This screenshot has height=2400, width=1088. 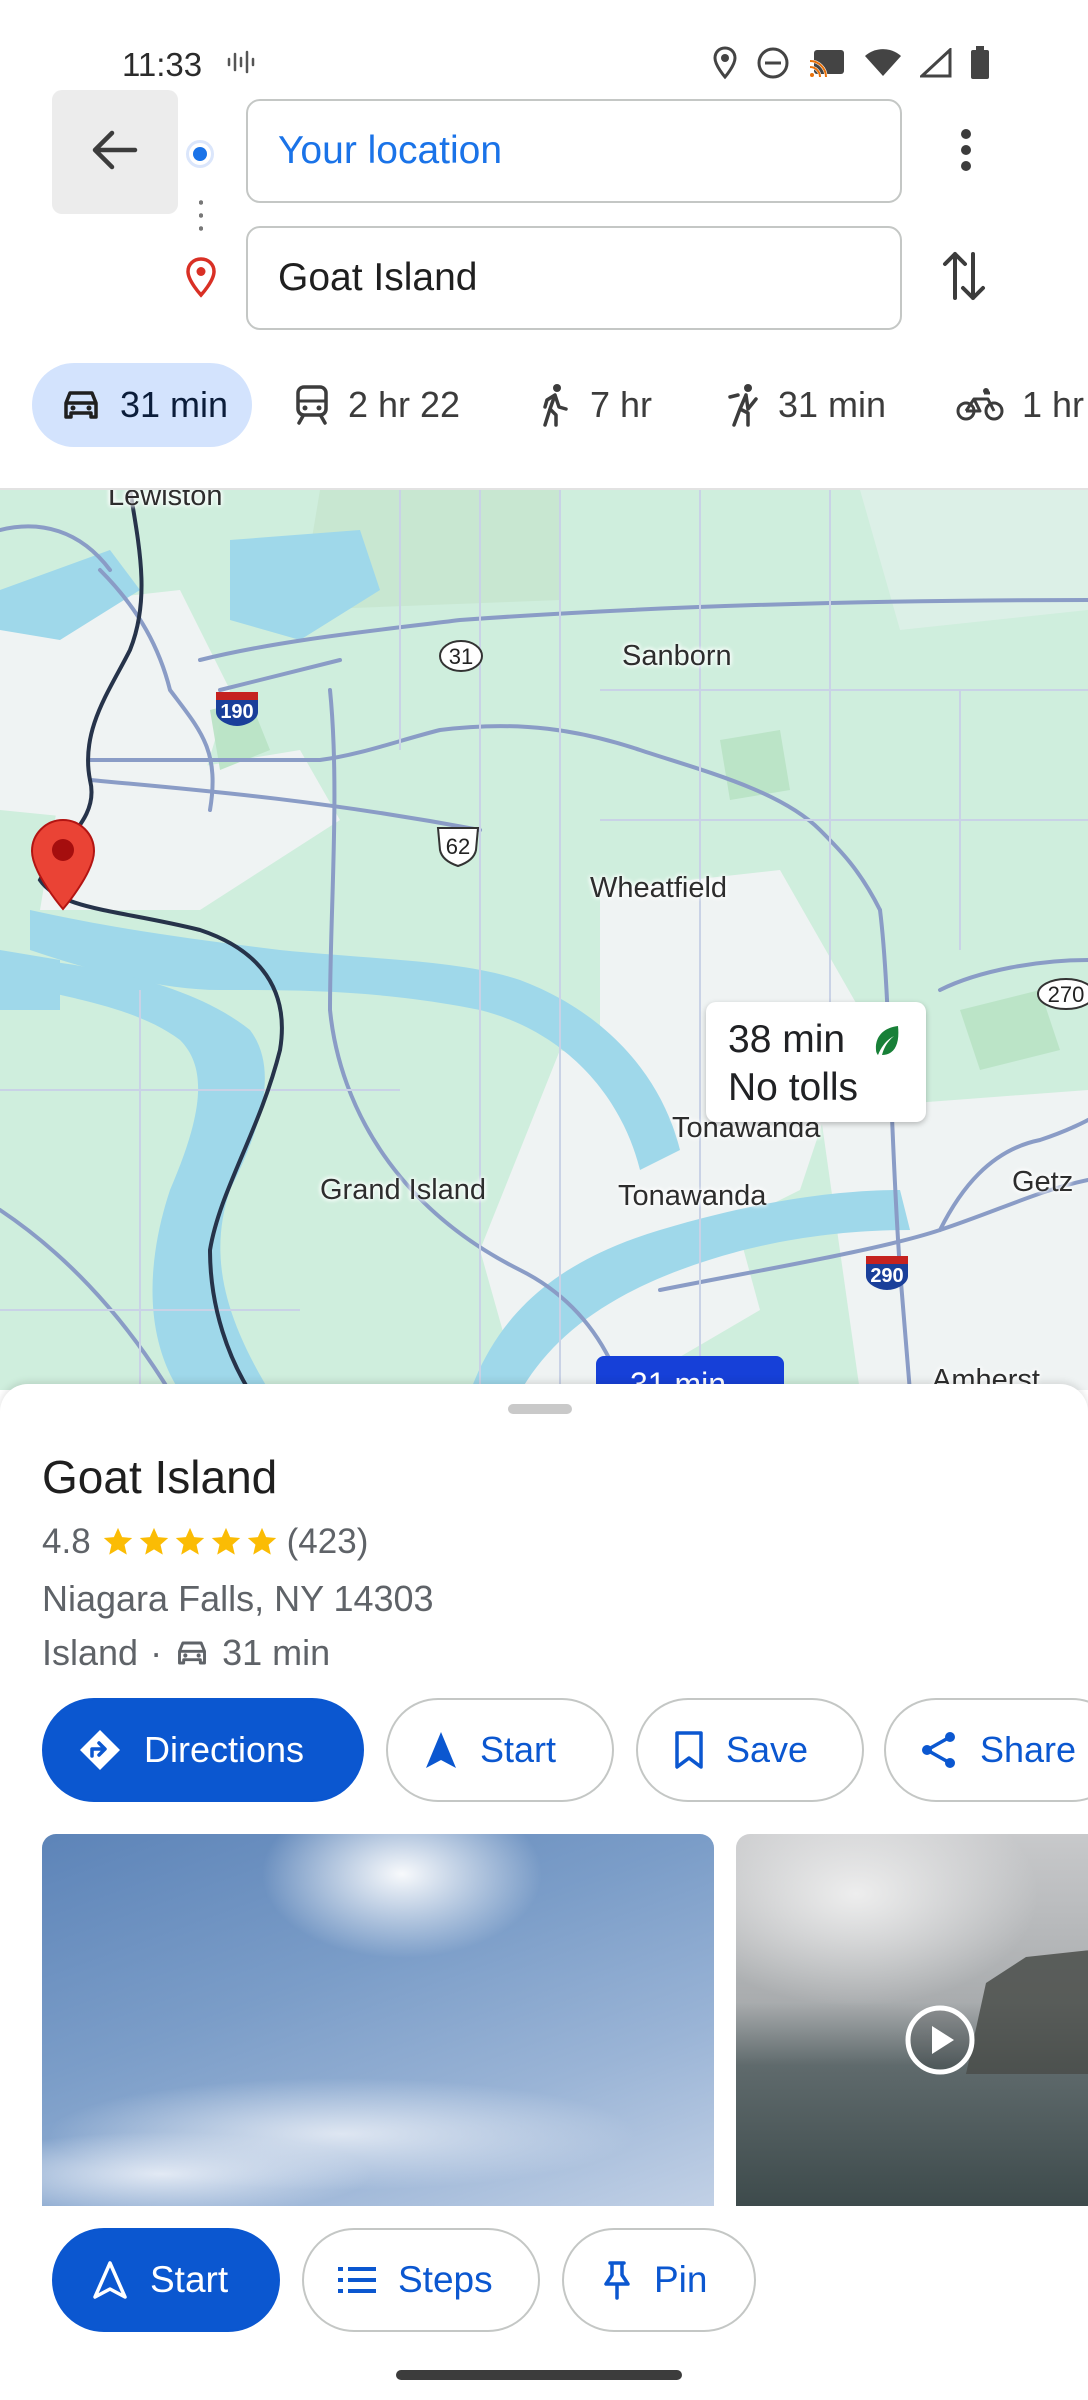 I want to click on share-label: Share, so click(x=1028, y=1749).